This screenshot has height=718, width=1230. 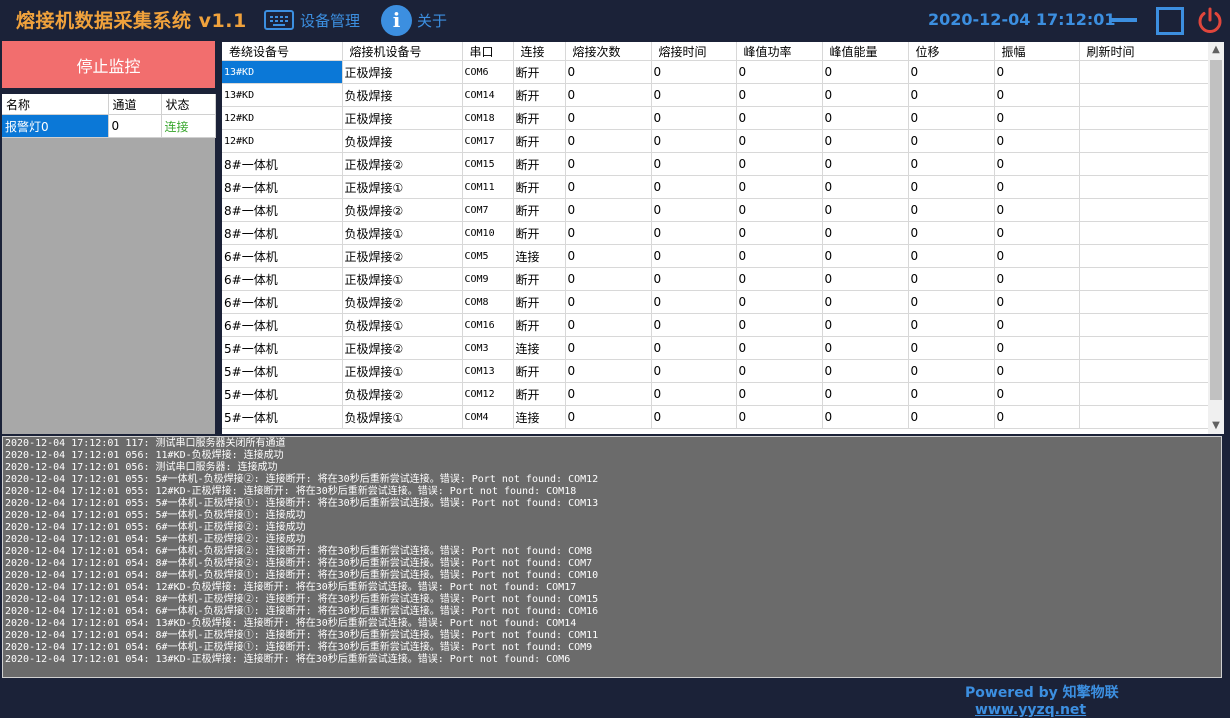 What do you see at coordinates (402, 371) in the screenshot?
I see `welder-cell: 正极焊接①` at bounding box center [402, 371].